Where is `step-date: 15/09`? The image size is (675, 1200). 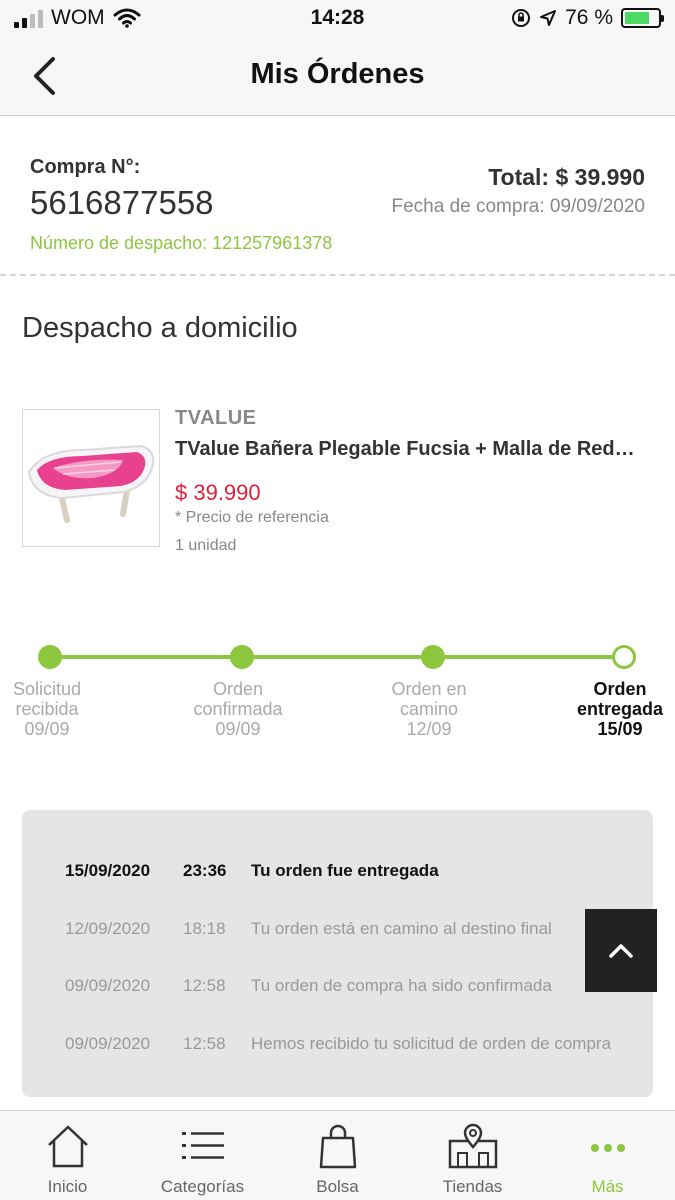 step-date: 15/09 is located at coordinates (620, 729).